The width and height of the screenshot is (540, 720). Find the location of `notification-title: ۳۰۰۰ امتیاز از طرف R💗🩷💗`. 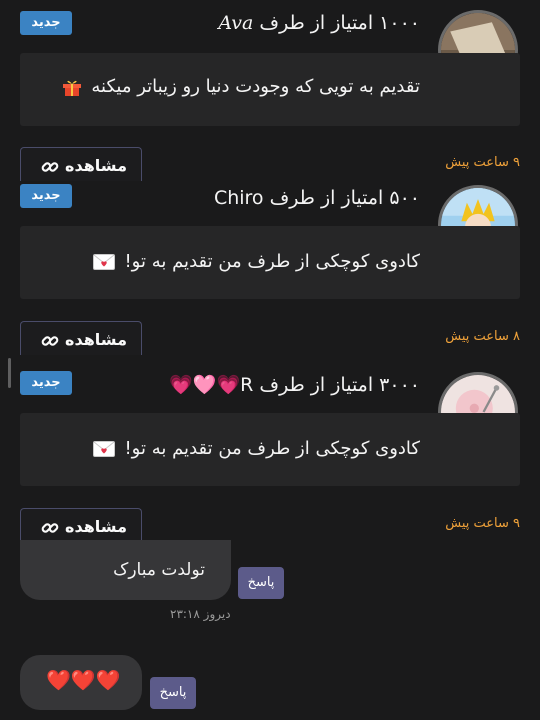

notification-title: ۳۰۰۰ امتیاز از طرف R💗🩷💗 is located at coordinates (294, 384).